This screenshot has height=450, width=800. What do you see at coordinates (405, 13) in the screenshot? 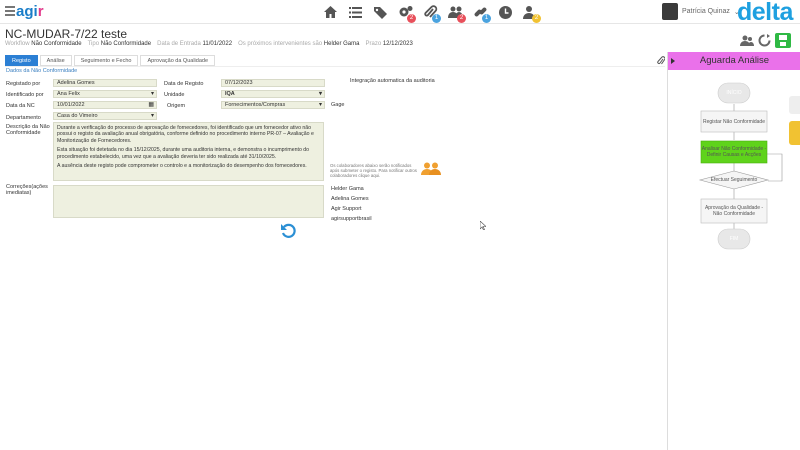
I see `gears-button: 2` at bounding box center [405, 13].